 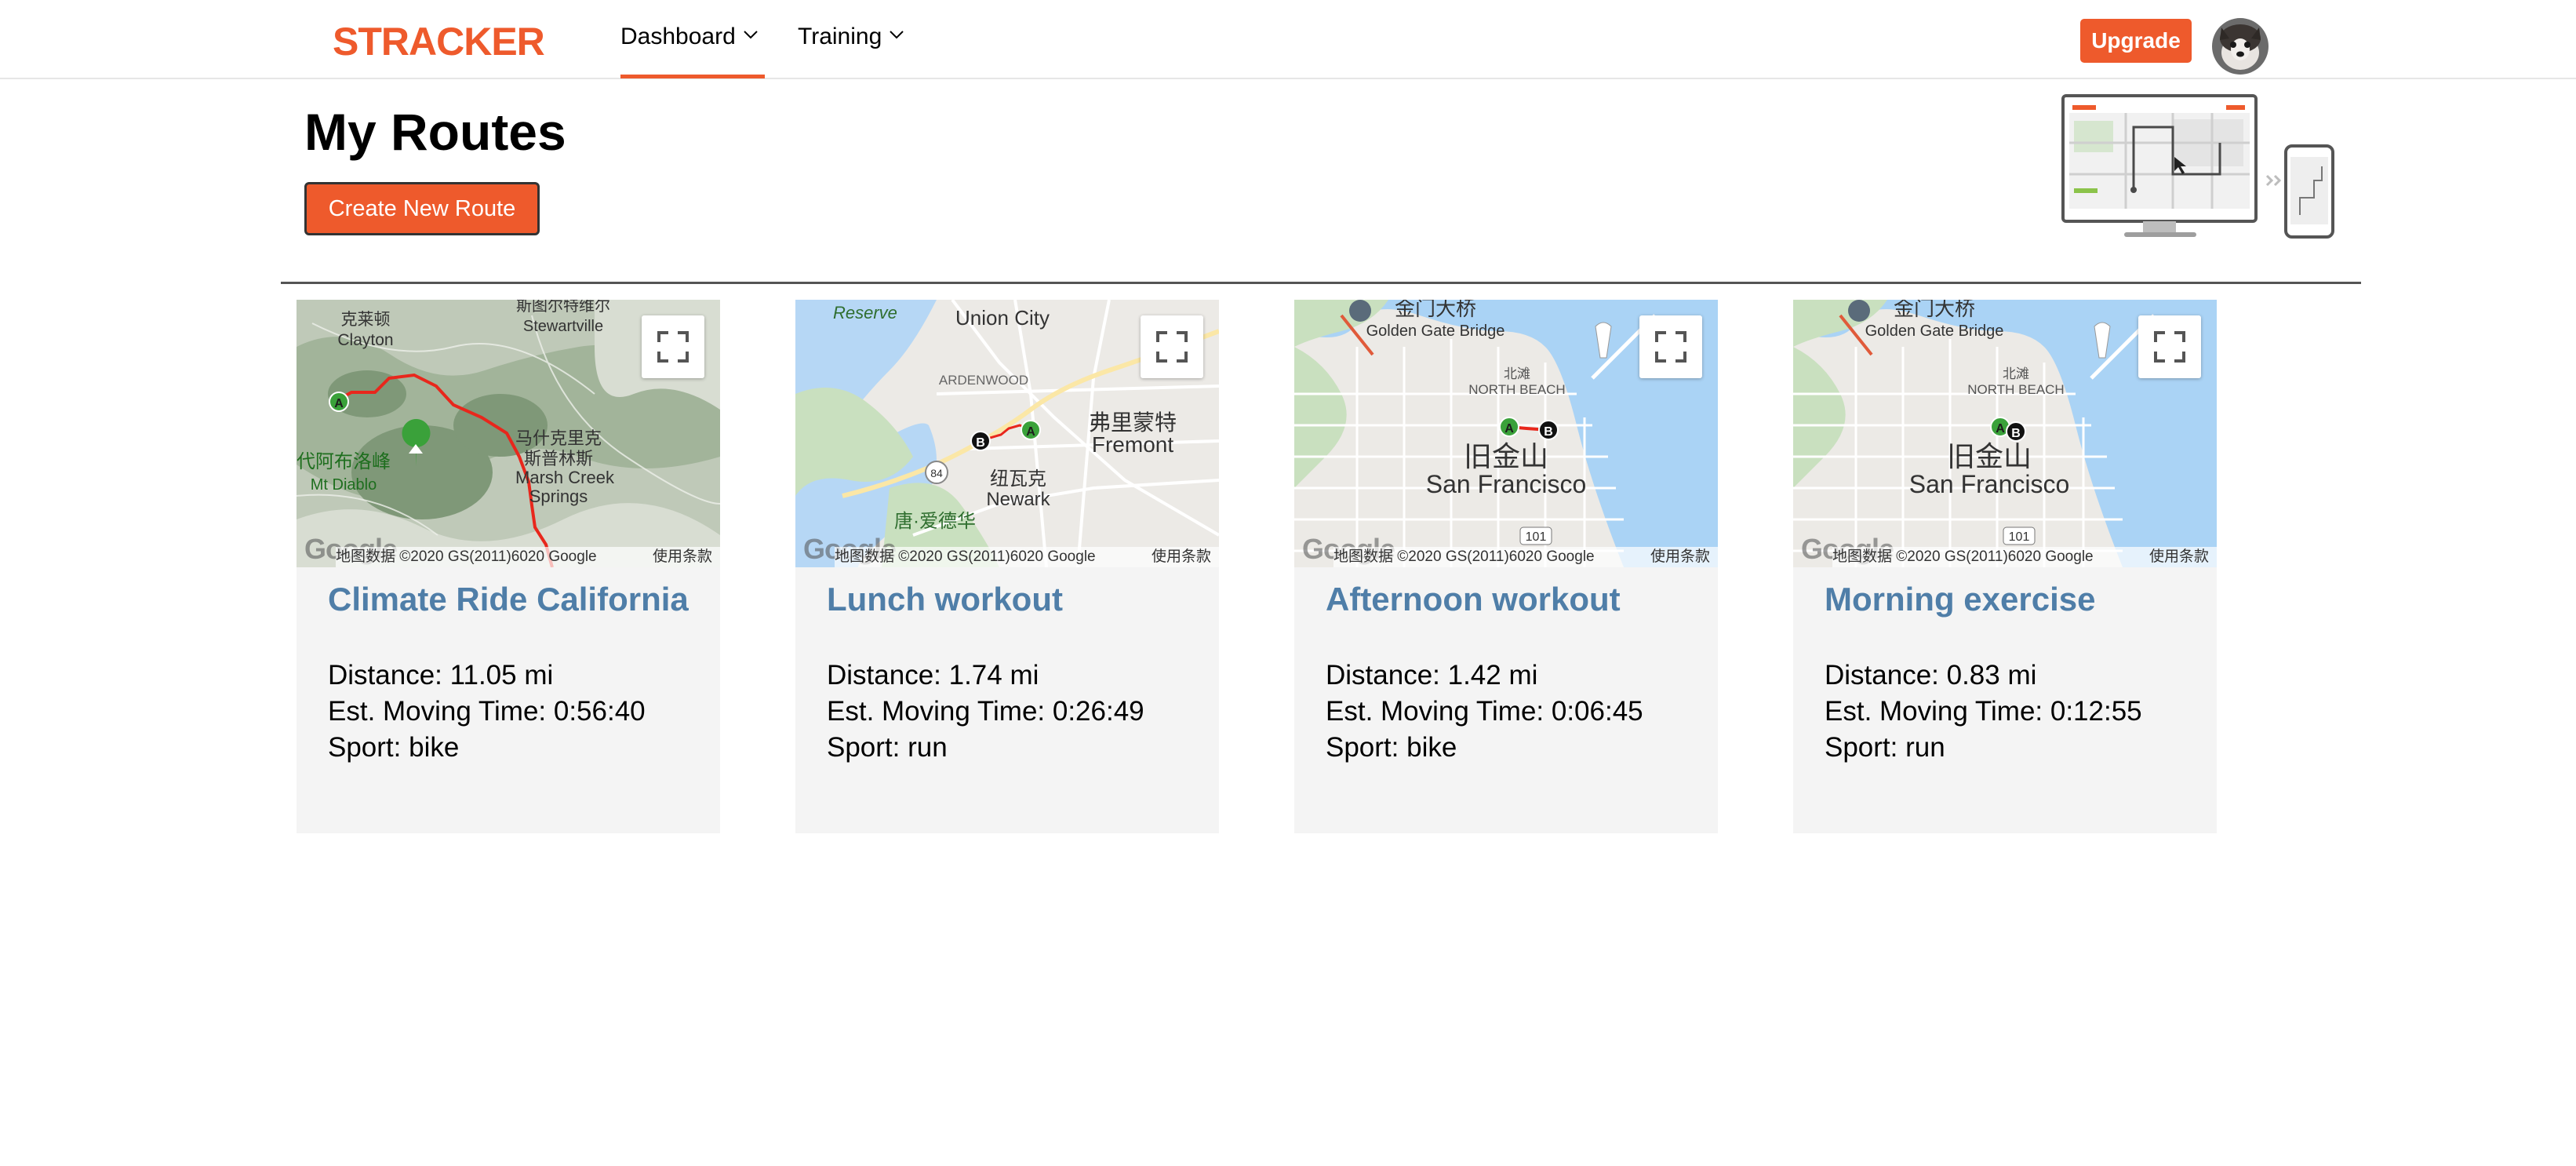 I want to click on svg-text: 克莱顿, so click(x=366, y=320).